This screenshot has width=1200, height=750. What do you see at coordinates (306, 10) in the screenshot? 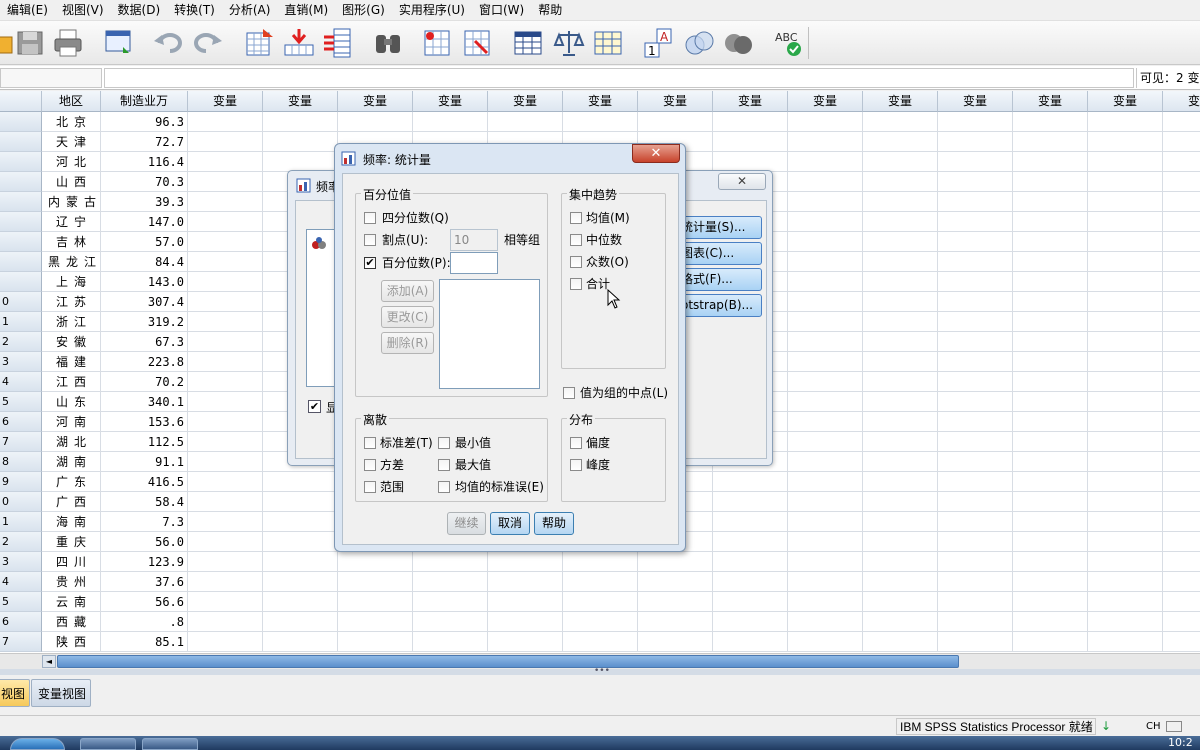
I see `menu-direct-marketing: 直销(M)` at bounding box center [306, 10].